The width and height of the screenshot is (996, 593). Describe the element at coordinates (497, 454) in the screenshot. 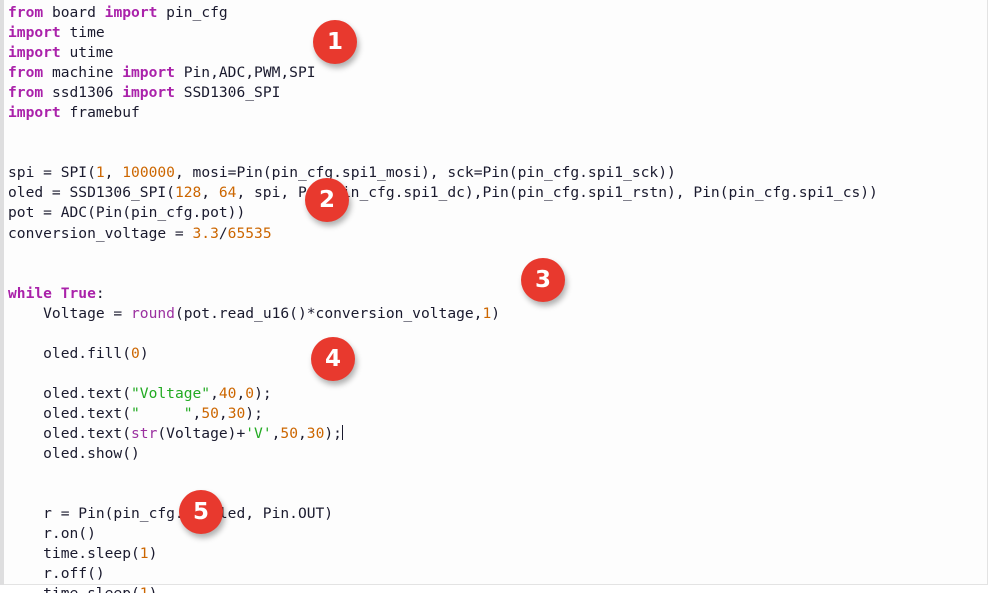

I see `code-line: oled.show()` at that location.